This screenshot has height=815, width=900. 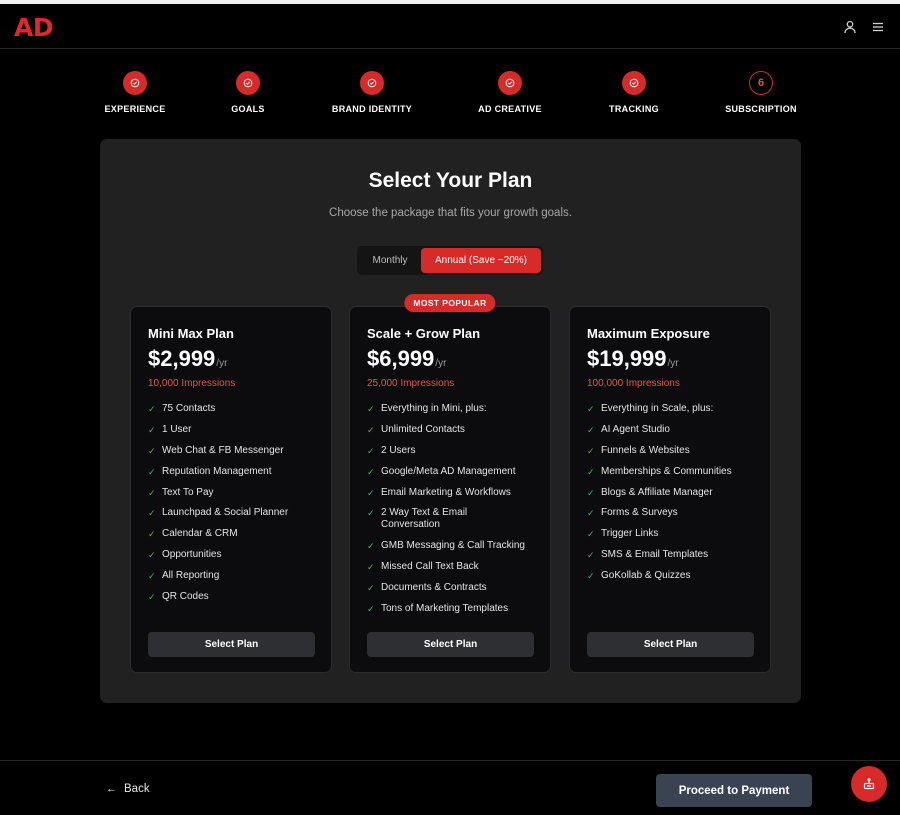 What do you see at coordinates (869, 784) in the screenshot?
I see `support-icon` at bounding box center [869, 784].